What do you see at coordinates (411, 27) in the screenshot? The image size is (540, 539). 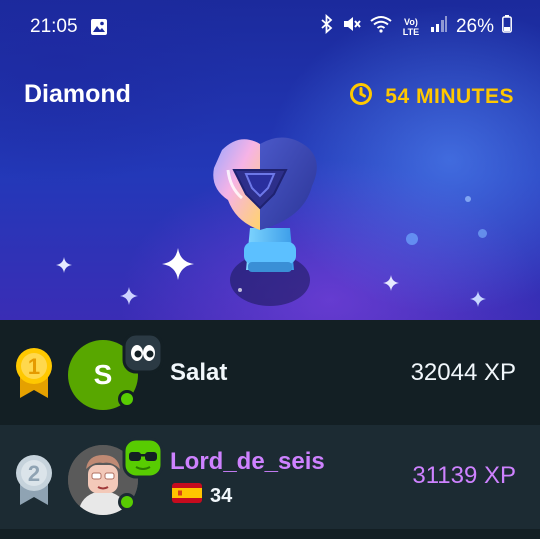 I see `volte-indicator: Vo) LTE` at bounding box center [411, 27].